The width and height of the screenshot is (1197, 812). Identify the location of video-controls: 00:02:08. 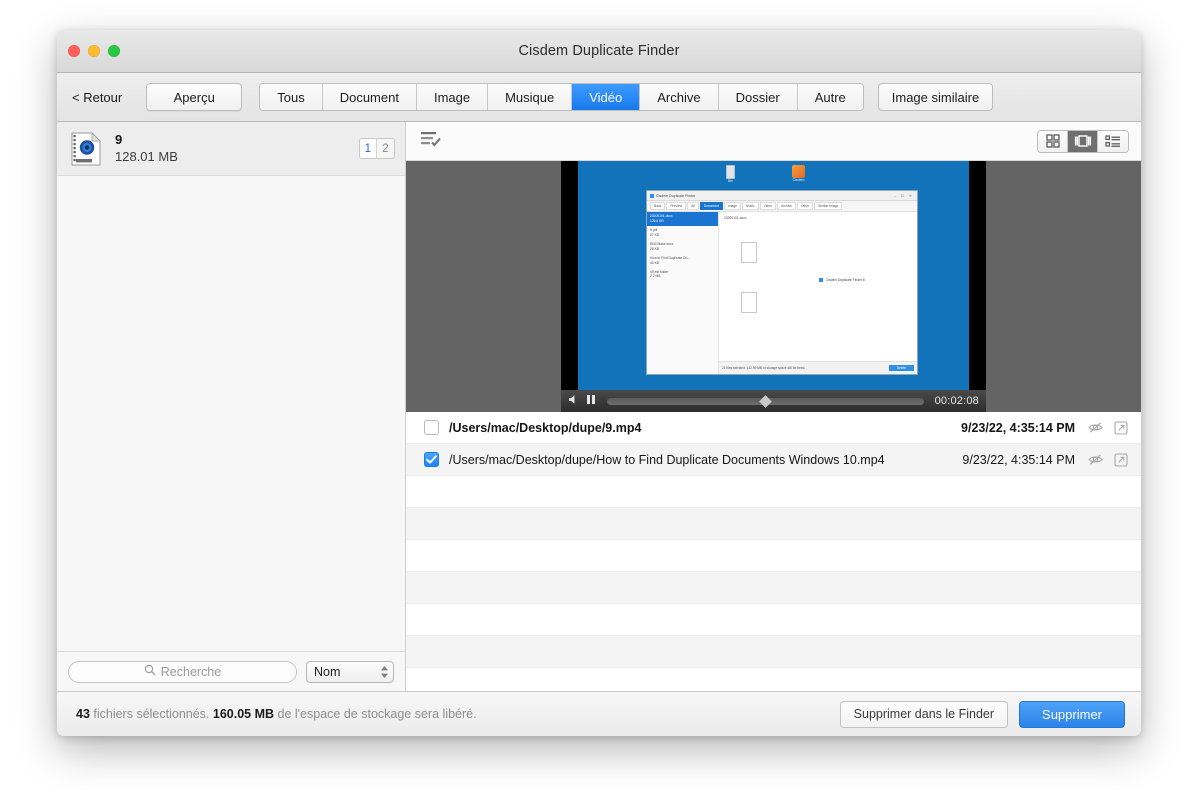
(773, 401).